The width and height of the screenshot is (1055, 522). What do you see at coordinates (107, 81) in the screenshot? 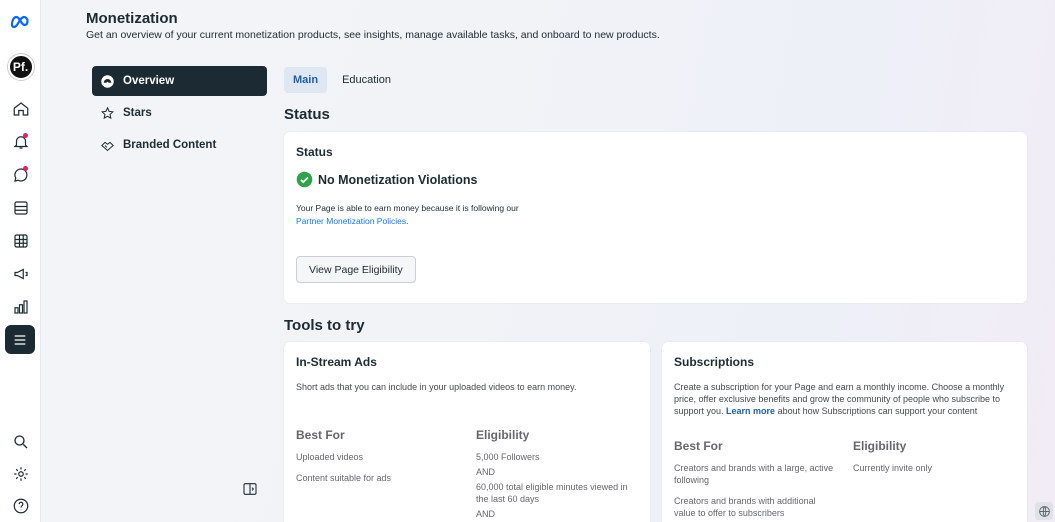
I see `overview-icon` at bounding box center [107, 81].